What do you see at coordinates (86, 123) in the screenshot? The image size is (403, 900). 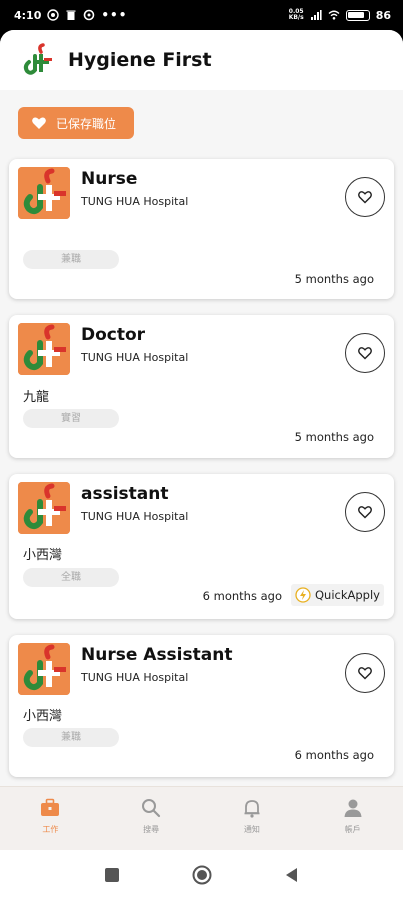 I see `saved-jobs-label: 已保存職位` at bounding box center [86, 123].